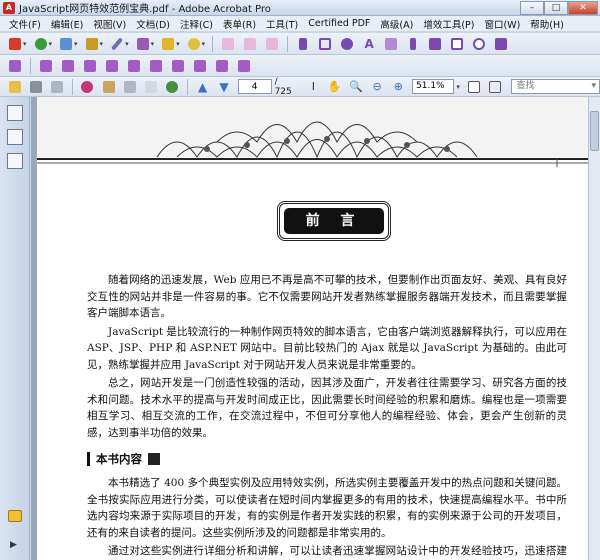 This screenshot has width=600, height=560. Describe the element at coordinates (153, 24) in the screenshot. I see `menu-document: 文档(D)` at that location.